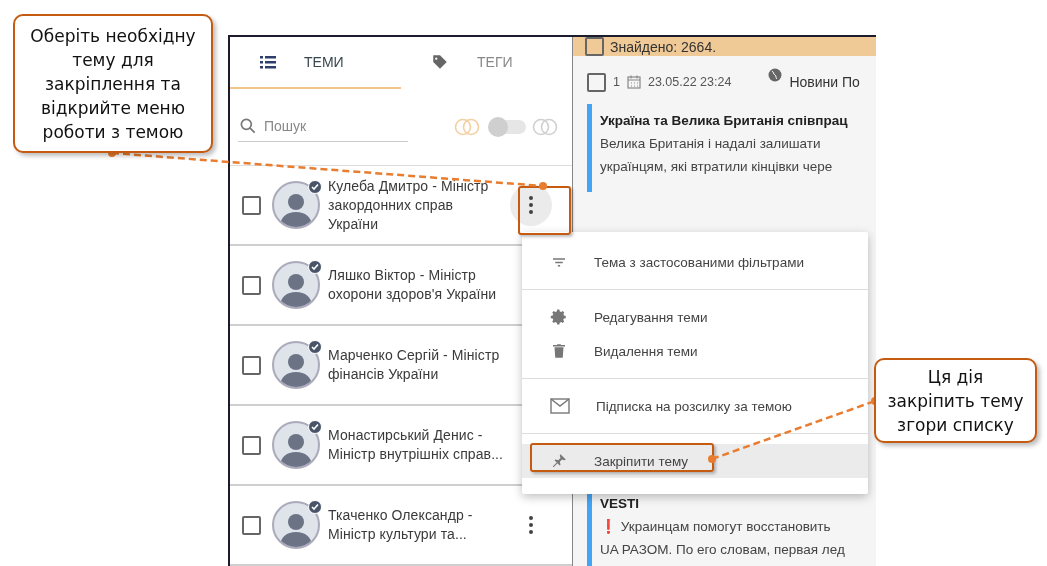 Image resolution: width=1047 pixels, height=566 pixels. What do you see at coordinates (663, 46) in the screenshot?
I see `results-count: Знайдено: 2664.` at bounding box center [663, 46].